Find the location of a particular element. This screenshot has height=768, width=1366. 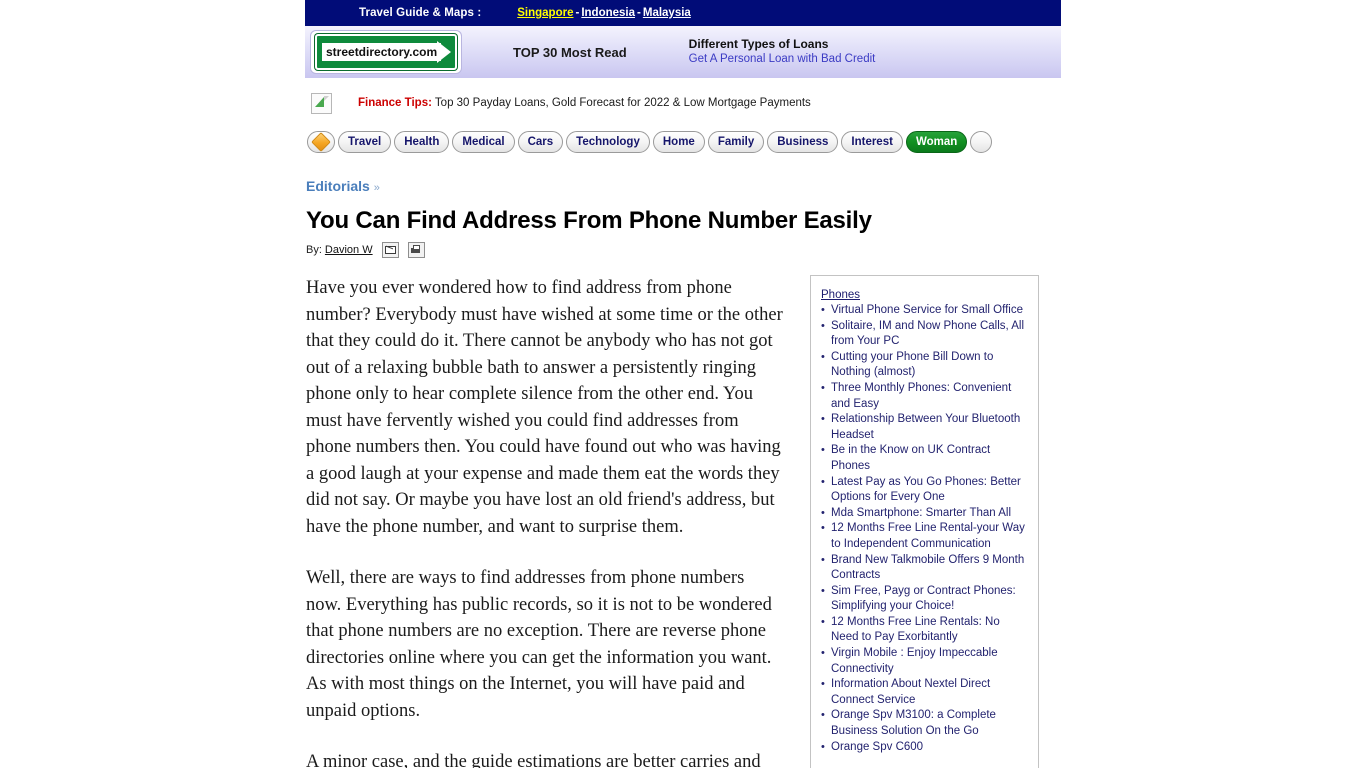

breadcrumb-editorials-link: Editorials is located at coordinates (338, 186).